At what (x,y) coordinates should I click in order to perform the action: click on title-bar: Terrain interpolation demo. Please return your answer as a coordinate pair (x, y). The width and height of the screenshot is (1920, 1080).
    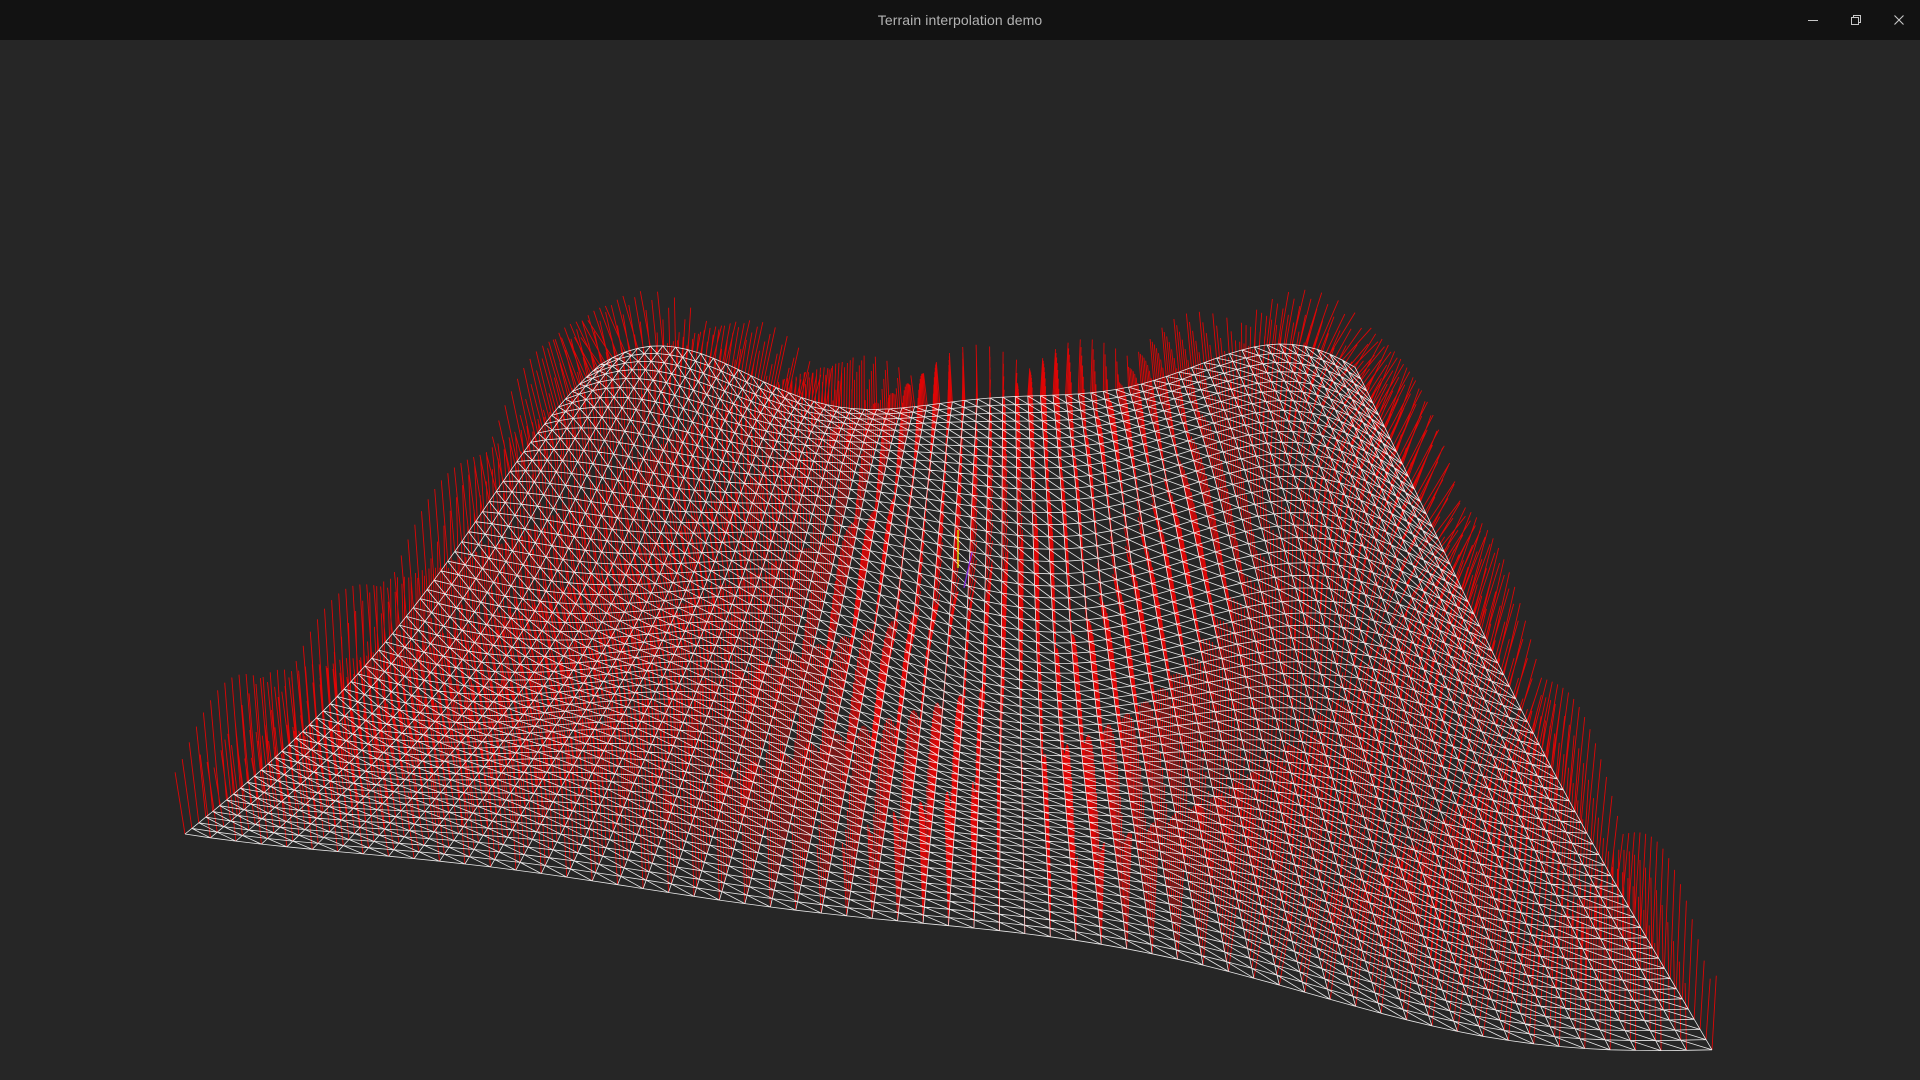
    Looking at the image, I should click on (960, 20).